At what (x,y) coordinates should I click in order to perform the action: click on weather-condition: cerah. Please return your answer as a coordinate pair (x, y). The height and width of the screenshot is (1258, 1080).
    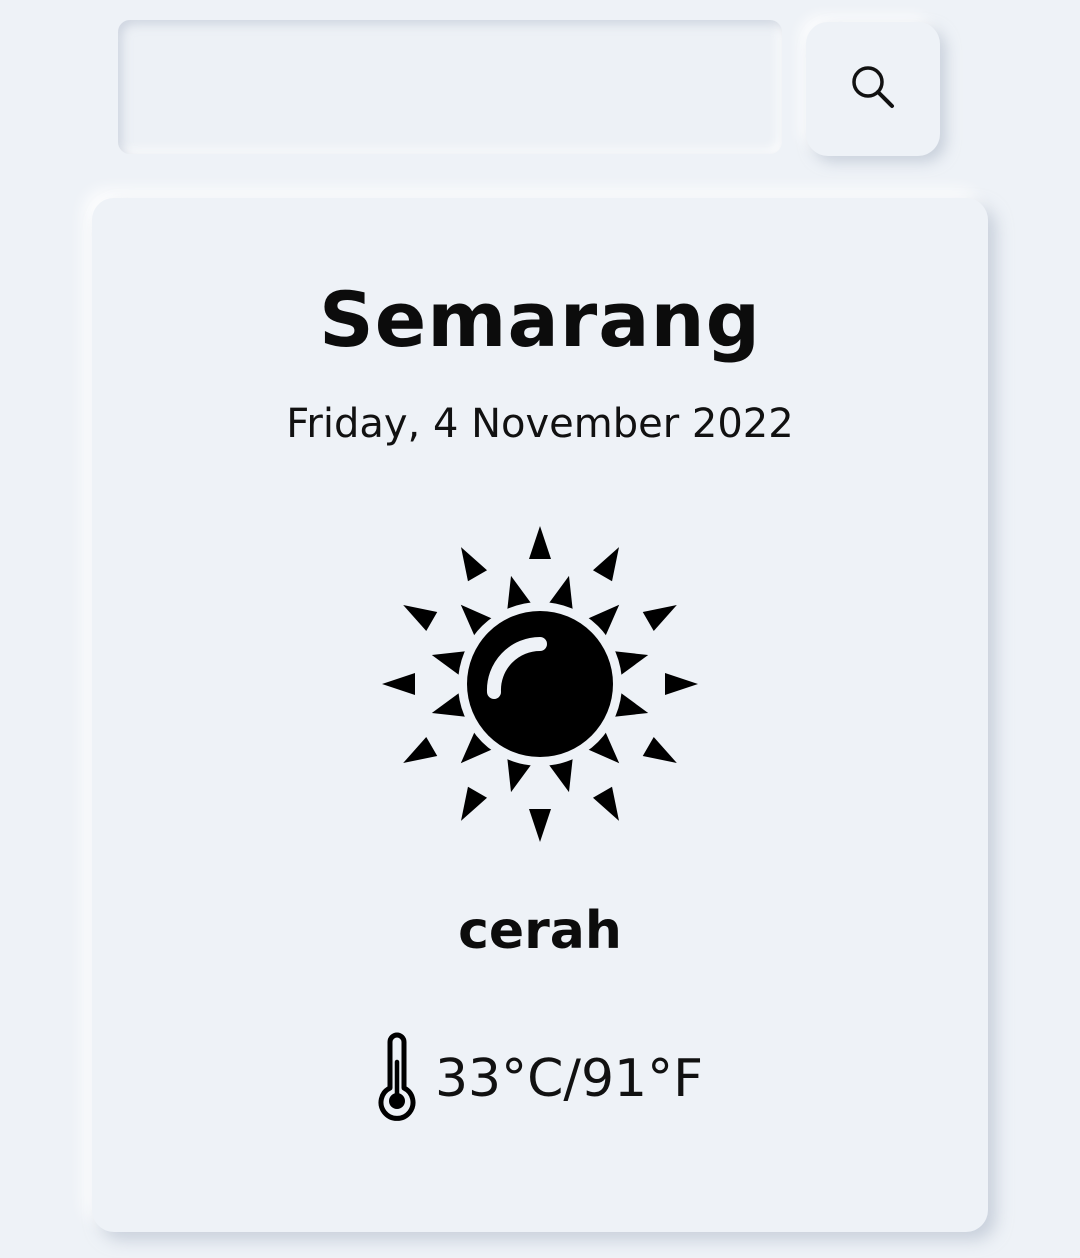
    Looking at the image, I should click on (540, 931).